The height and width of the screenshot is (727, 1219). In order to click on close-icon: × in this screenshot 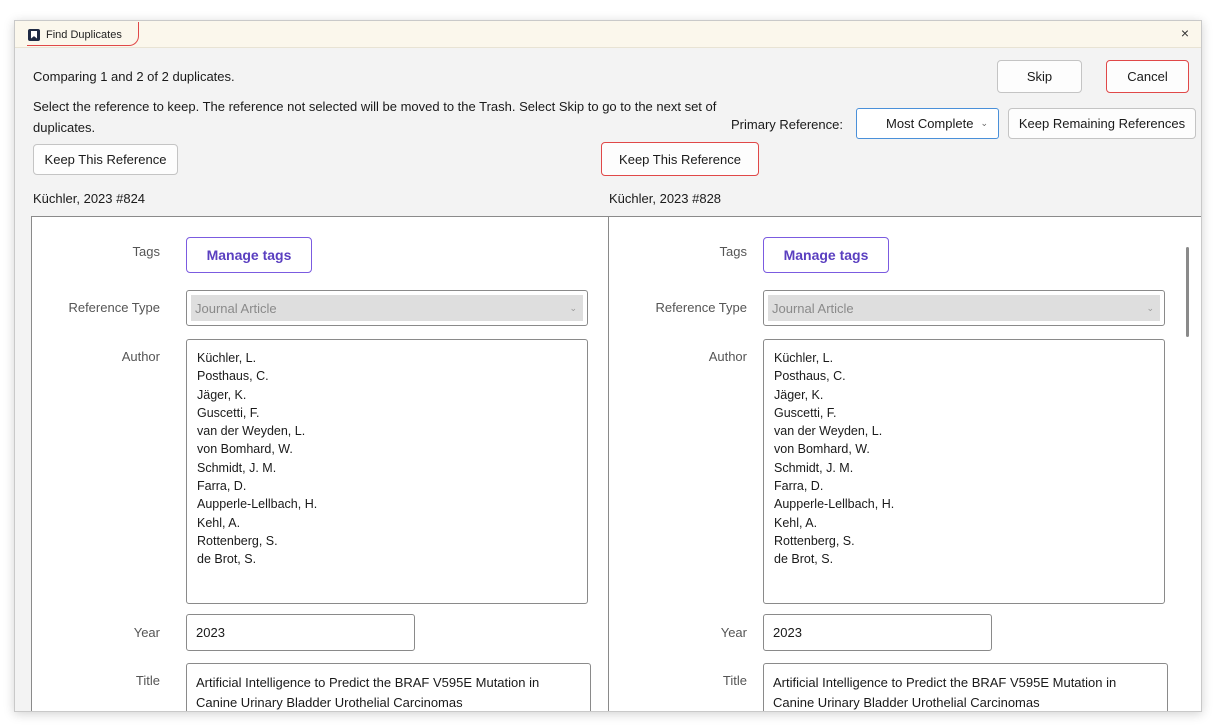, I will do `click(1185, 33)`.